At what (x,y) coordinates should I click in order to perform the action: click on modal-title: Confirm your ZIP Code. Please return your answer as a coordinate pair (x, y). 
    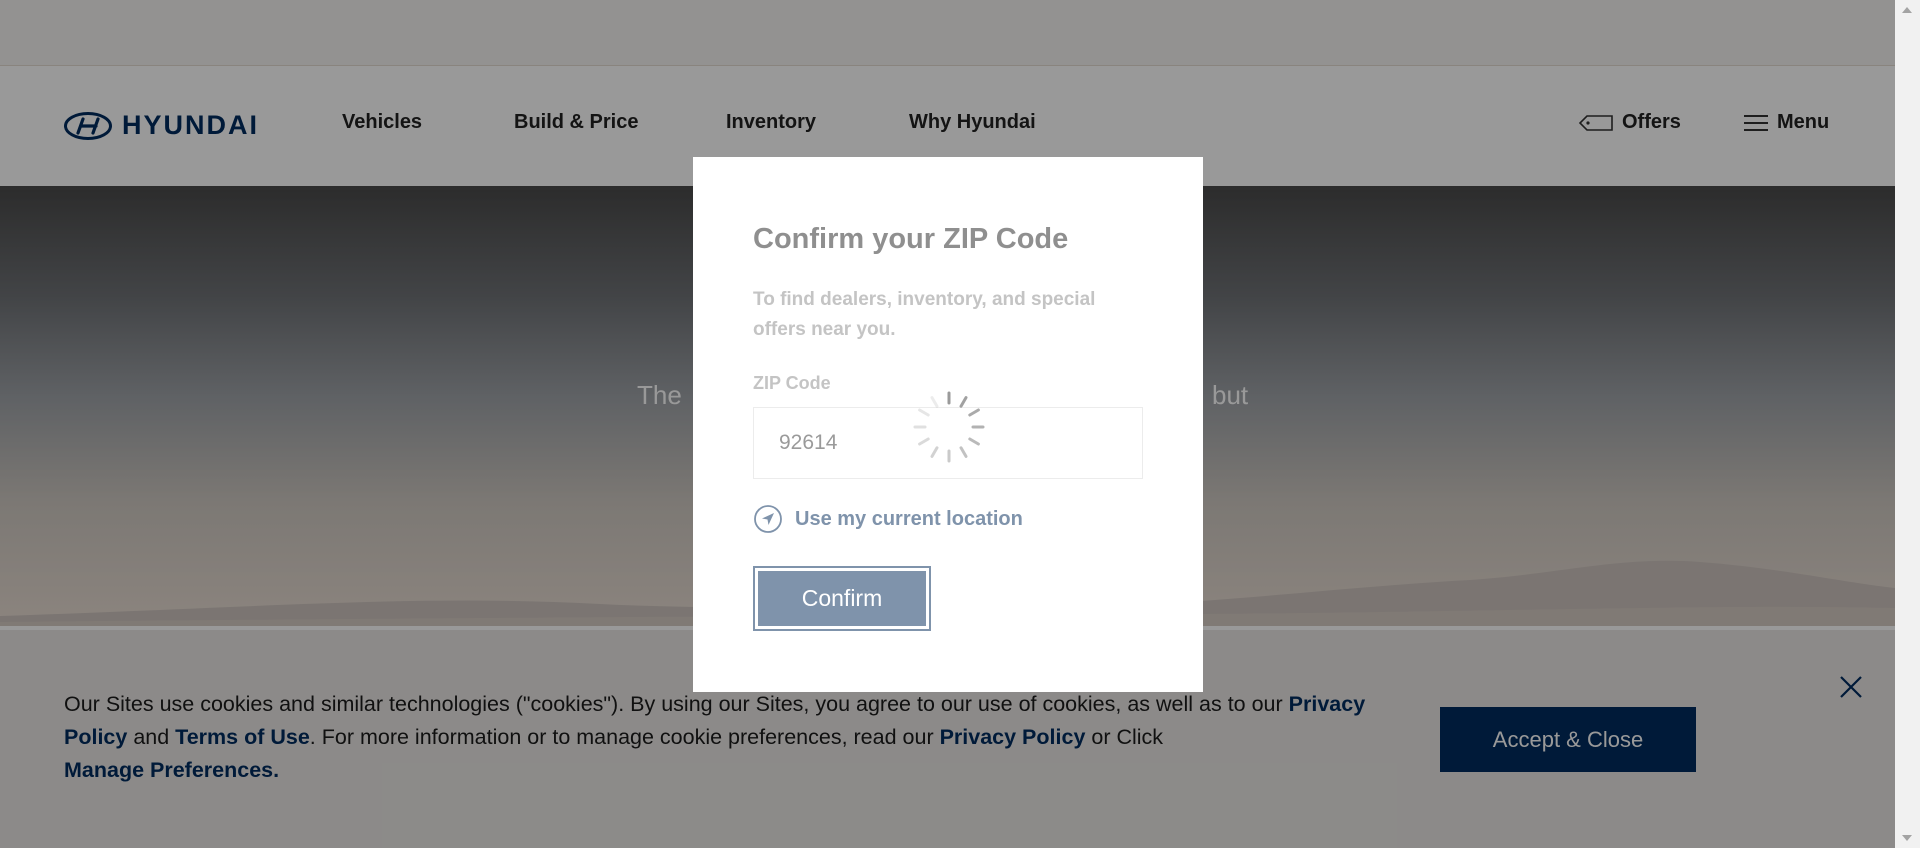
    Looking at the image, I should click on (911, 239).